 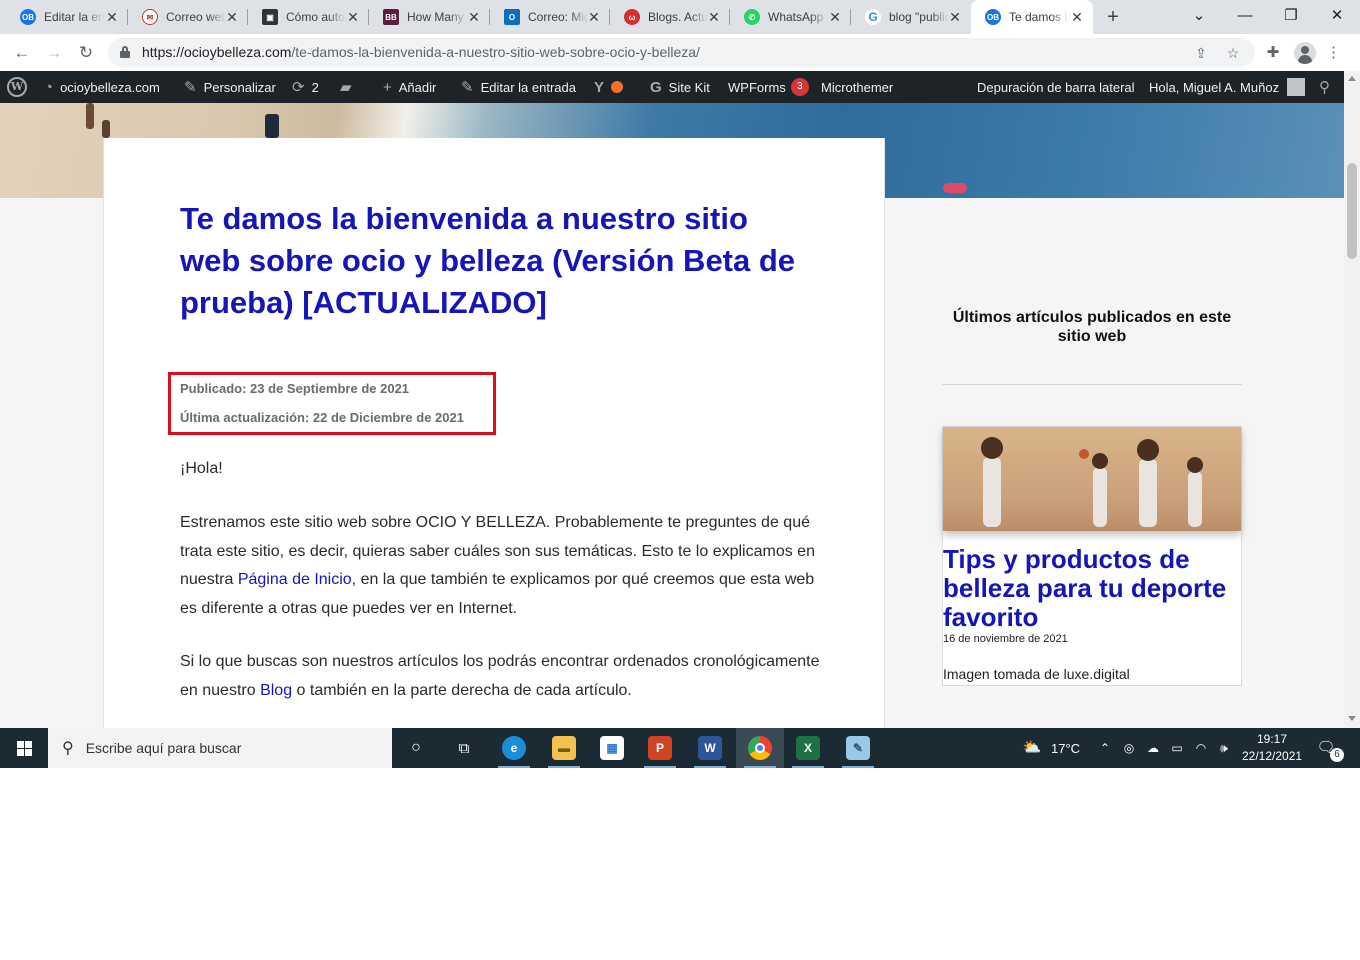 I want to click on search-placeholder: Escribe aquí para buscar, so click(x=163, y=748).